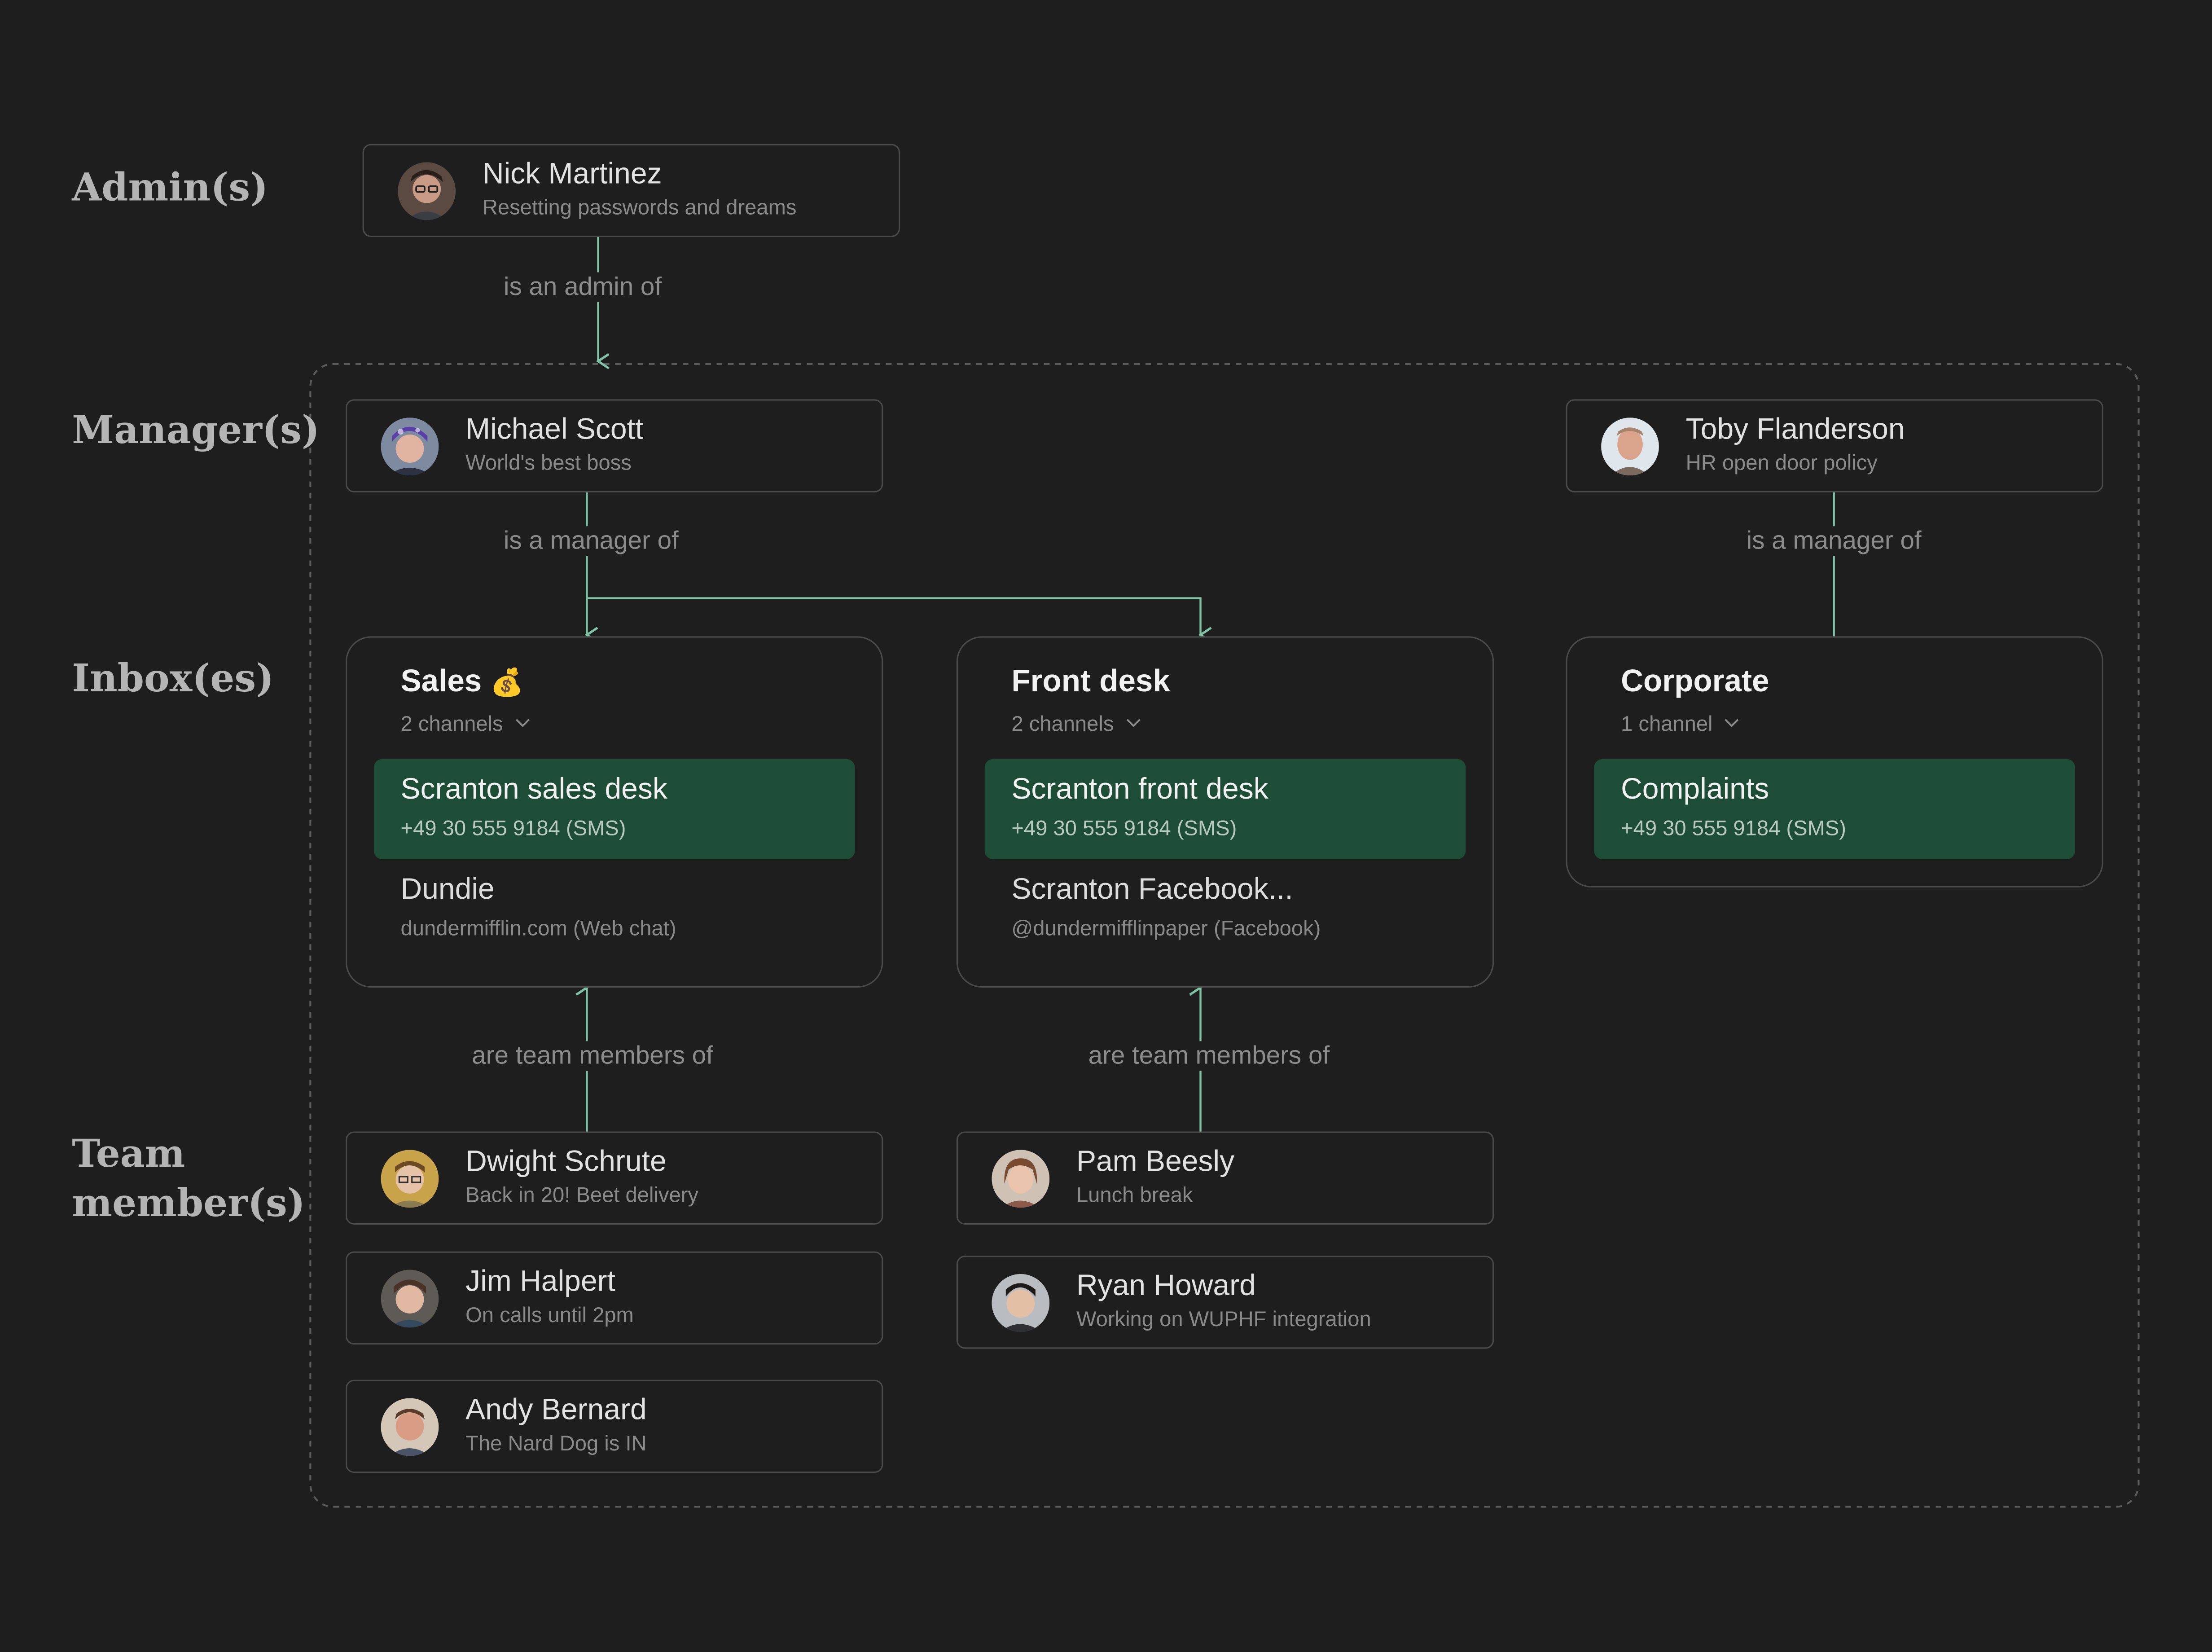 The image size is (2212, 1652). What do you see at coordinates (548, 464) in the screenshot?
I see `person-status: World's best boss` at bounding box center [548, 464].